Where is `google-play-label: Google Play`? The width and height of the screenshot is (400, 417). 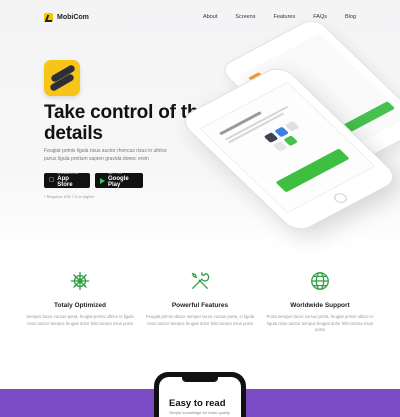
google-play-label: Google Play is located at coordinates (118, 182).